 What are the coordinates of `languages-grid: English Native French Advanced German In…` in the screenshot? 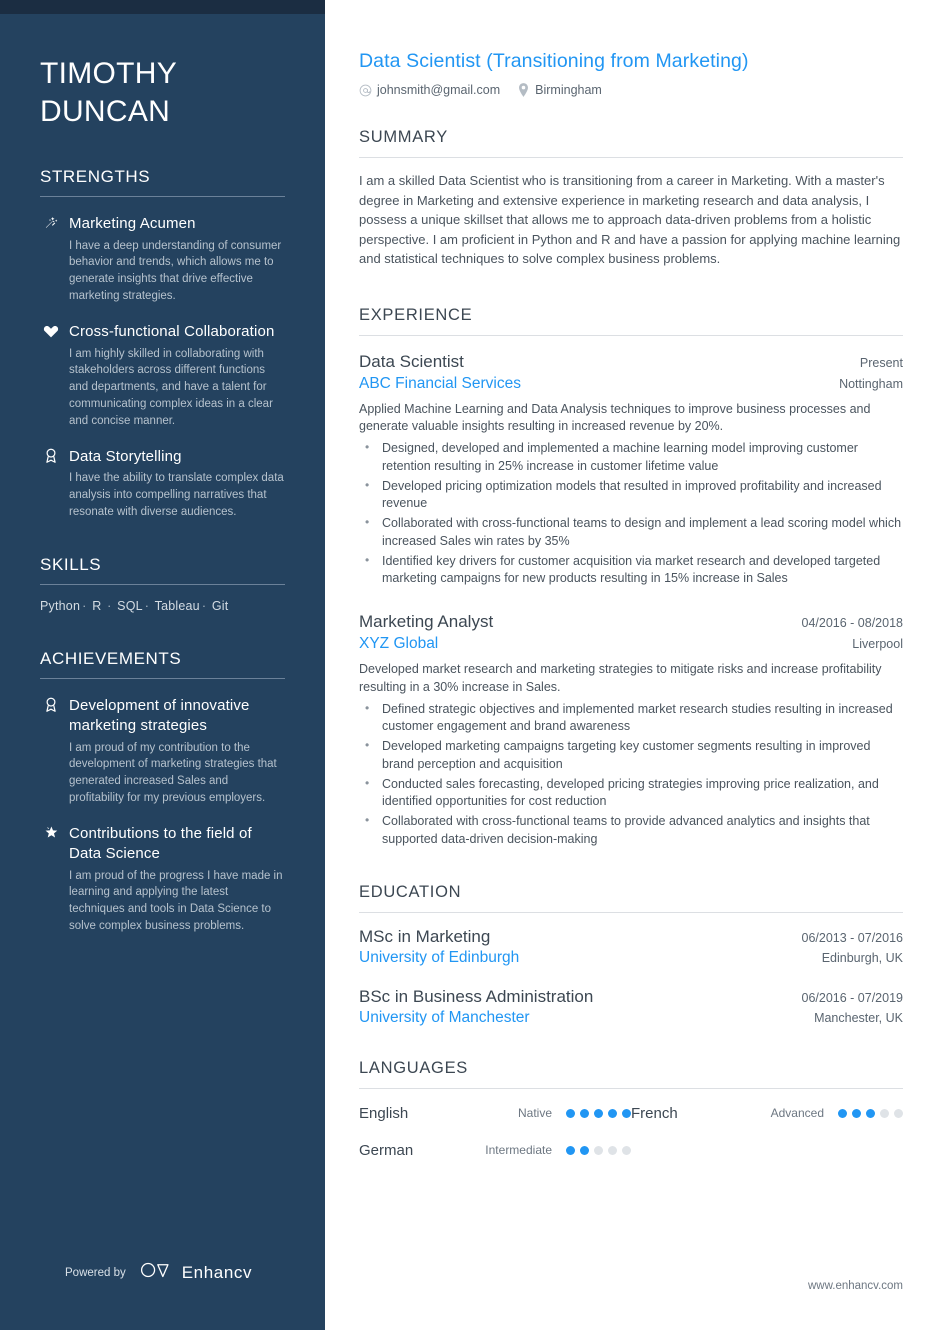 It's located at (631, 1132).